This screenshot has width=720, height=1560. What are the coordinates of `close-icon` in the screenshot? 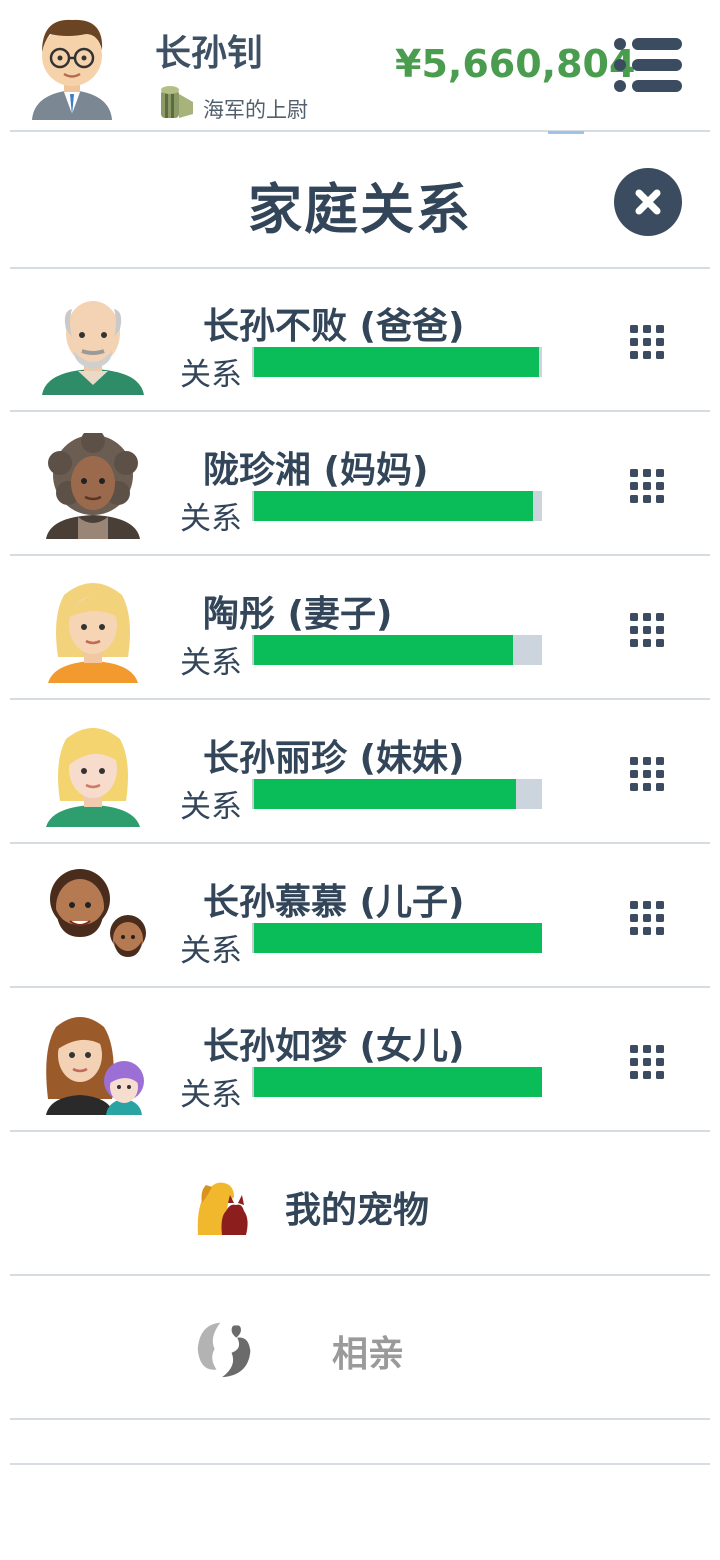 It's located at (648, 202).